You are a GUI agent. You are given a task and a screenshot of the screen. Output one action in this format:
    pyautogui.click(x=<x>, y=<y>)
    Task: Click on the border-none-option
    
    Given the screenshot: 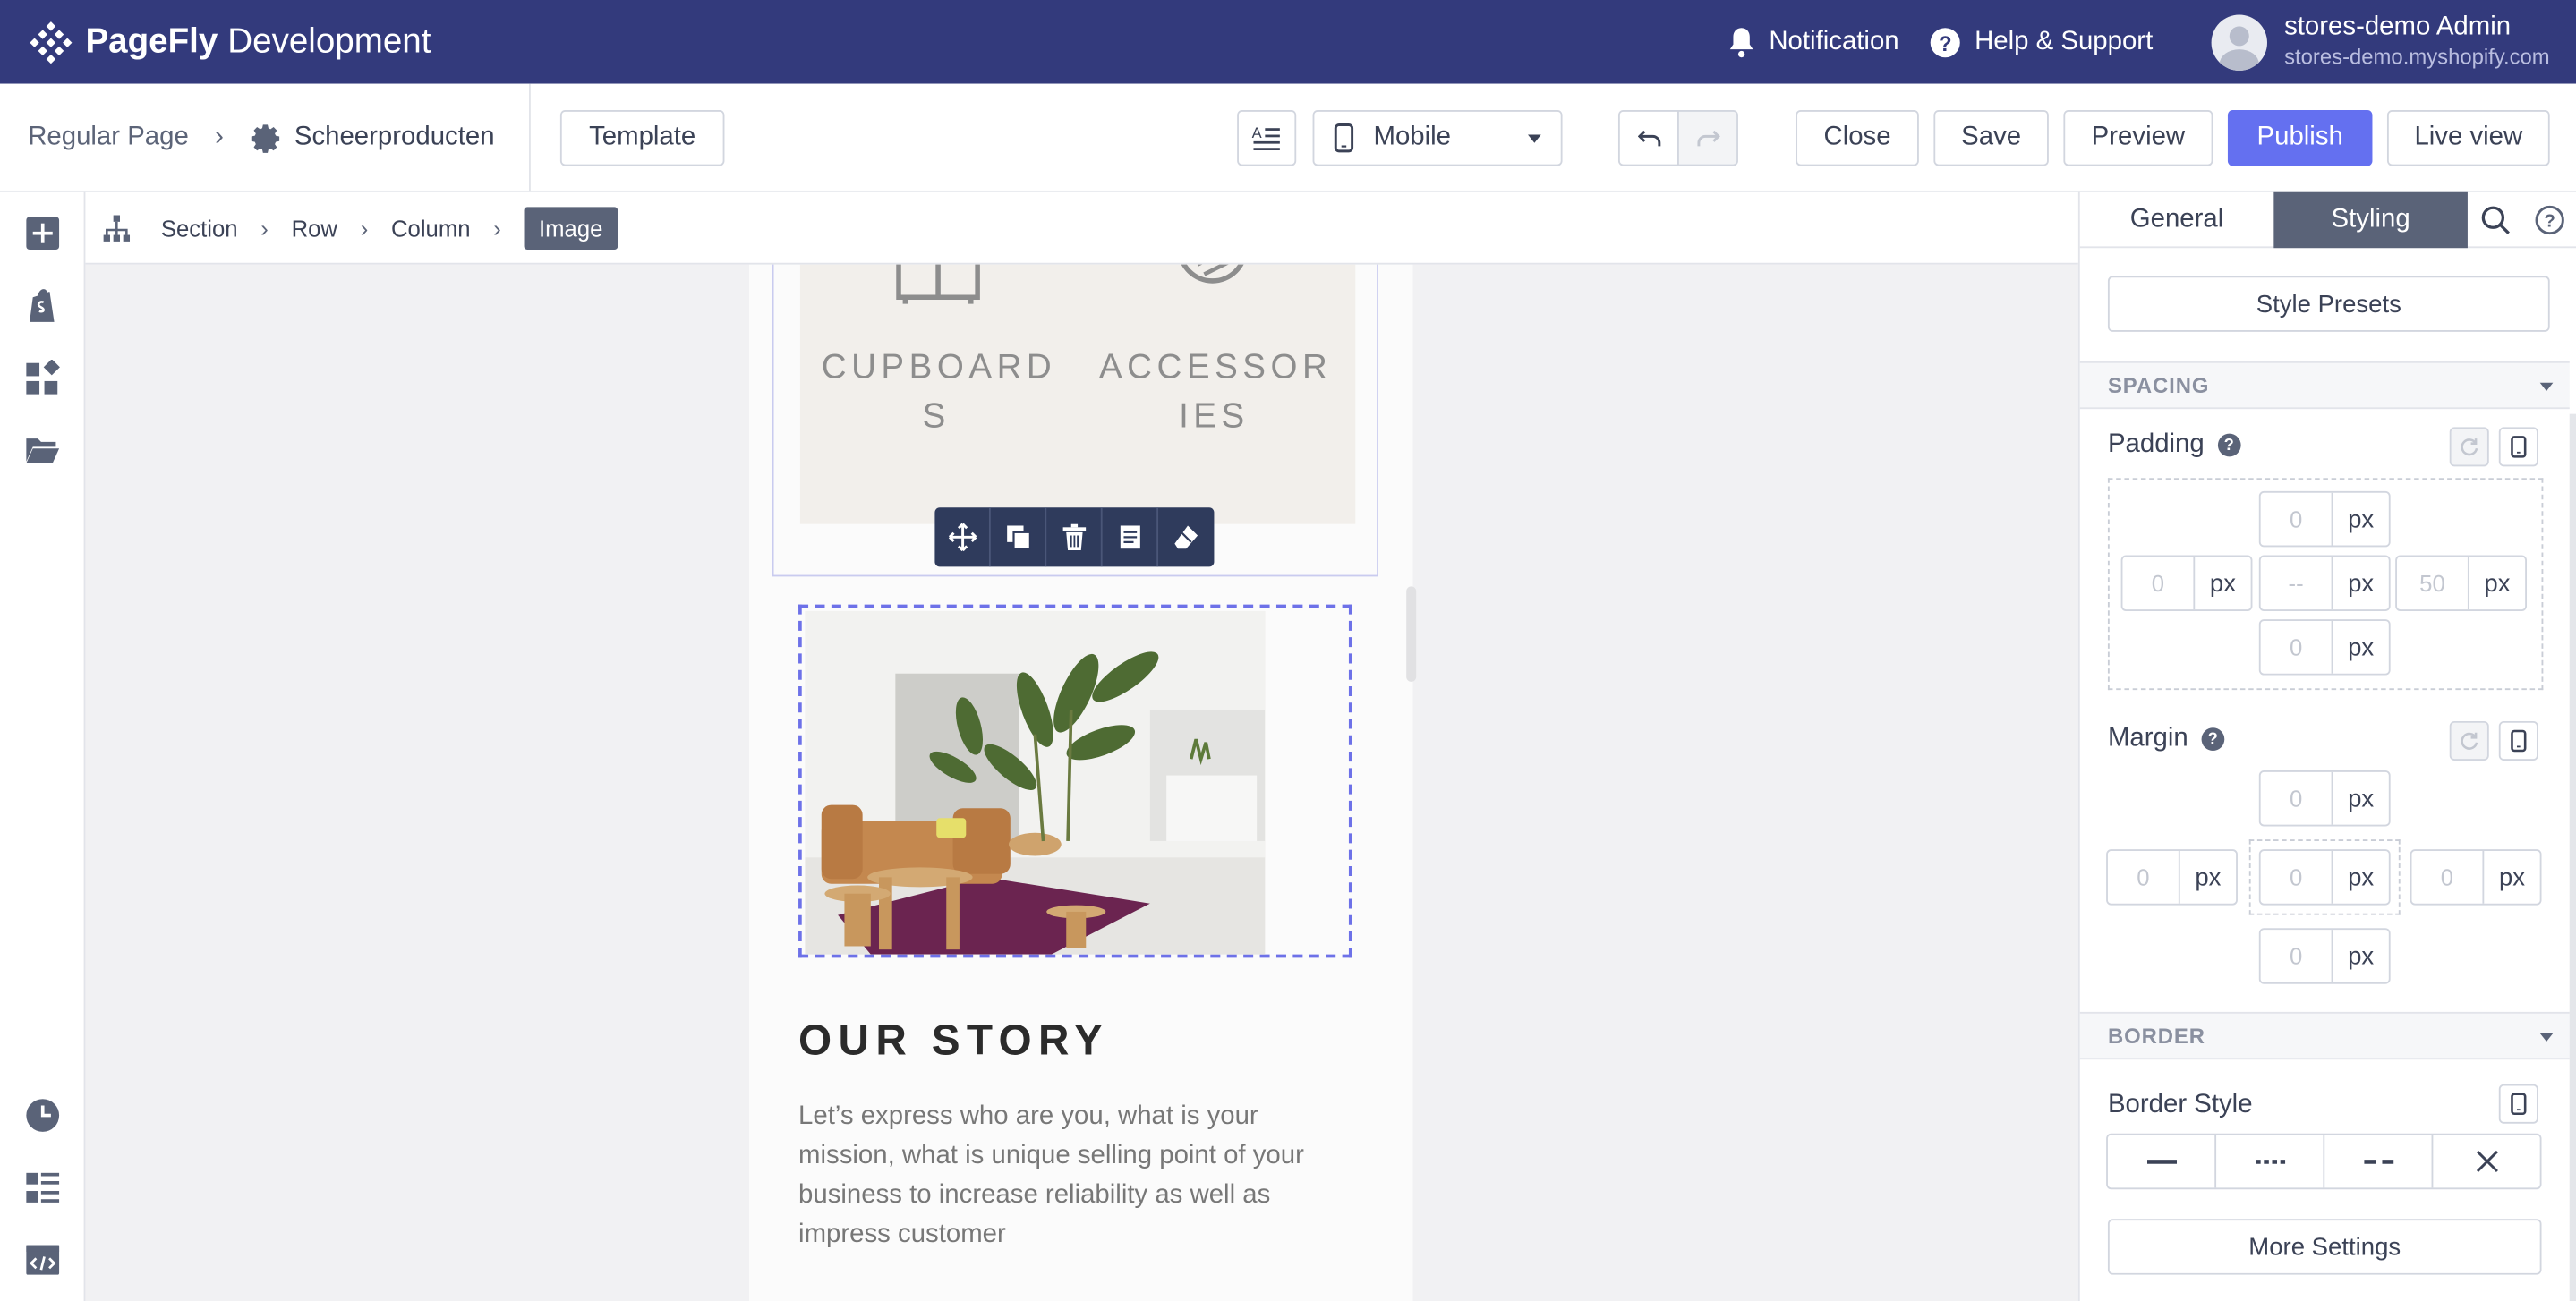 What is the action you would take?
    pyautogui.click(x=2486, y=1161)
    